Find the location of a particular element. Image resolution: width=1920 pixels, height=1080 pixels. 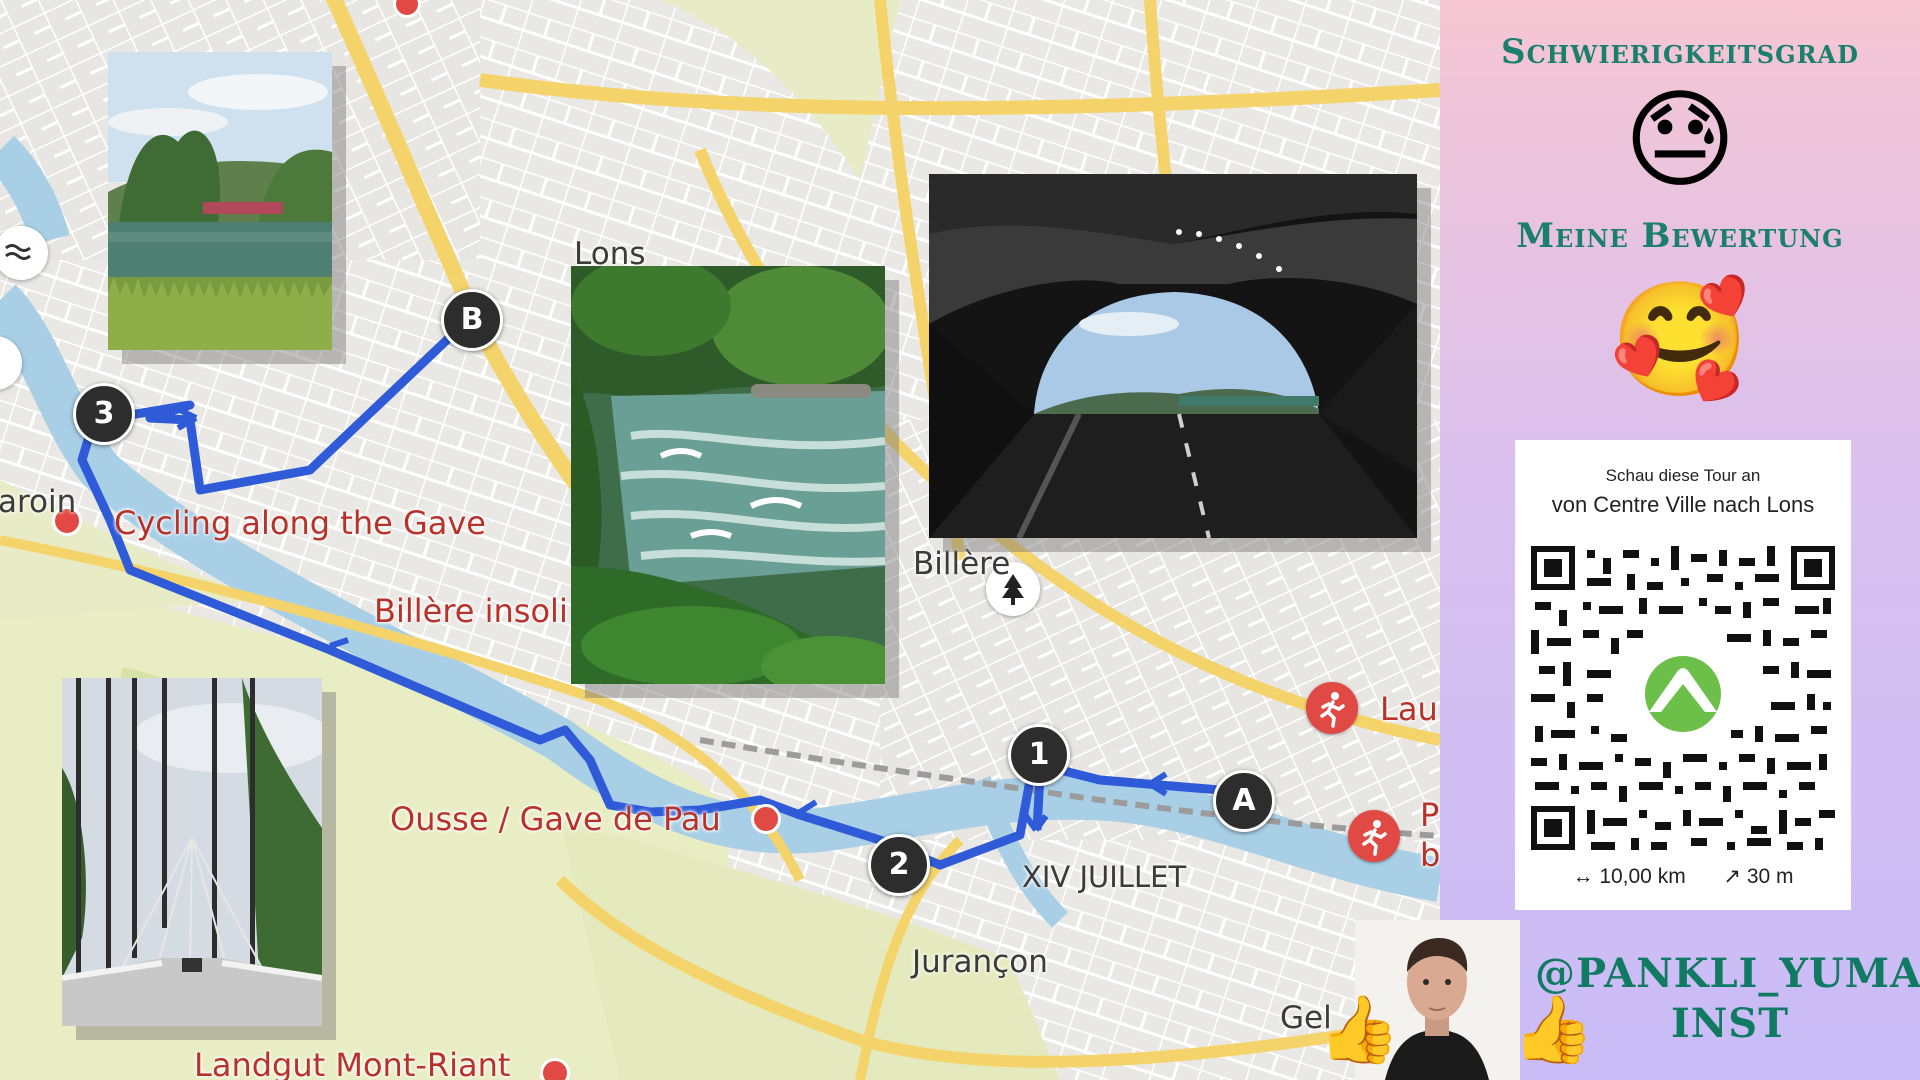

rating-emoji-icon: 🥰 is located at coordinates (1680, 340).